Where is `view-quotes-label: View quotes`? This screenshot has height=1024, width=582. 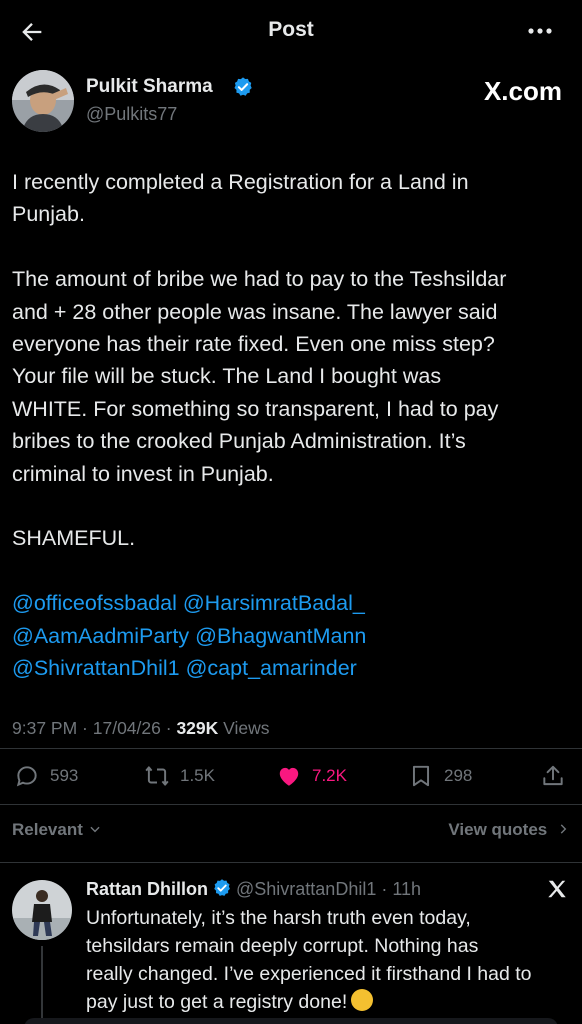
view-quotes-label: View quotes is located at coordinates (498, 829).